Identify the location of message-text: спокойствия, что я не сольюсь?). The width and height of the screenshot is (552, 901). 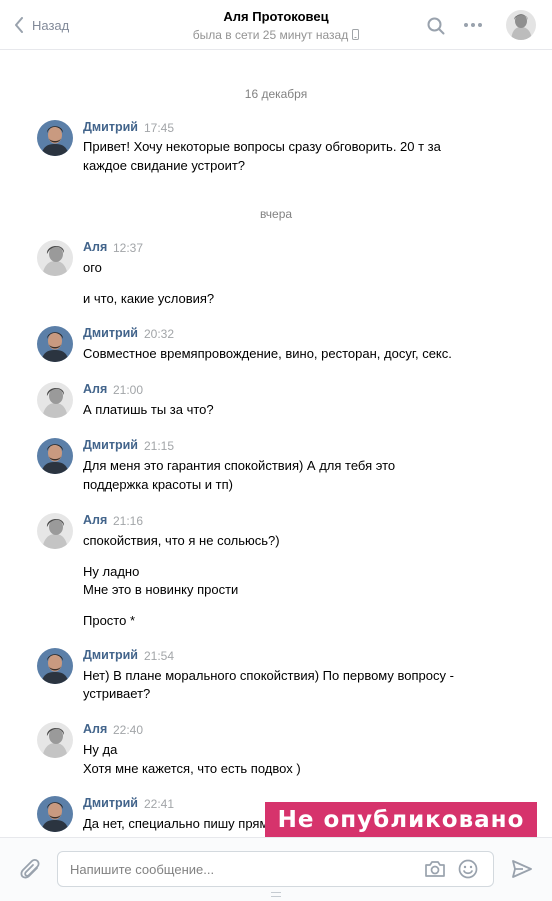
(181, 540).